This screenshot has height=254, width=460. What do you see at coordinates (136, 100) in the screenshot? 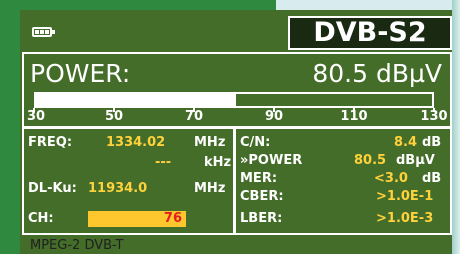
I see `power-level-fill` at bounding box center [136, 100].